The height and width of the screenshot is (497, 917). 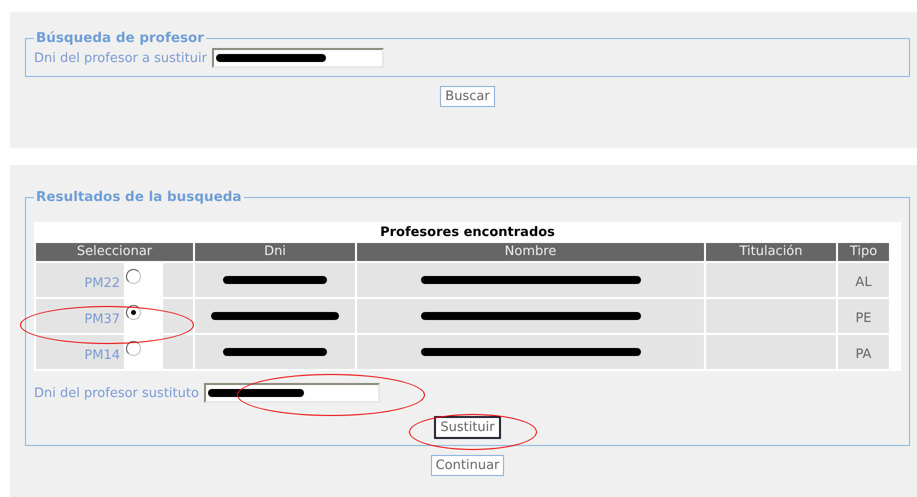 What do you see at coordinates (771, 252) in the screenshot?
I see `column-header: Titulación` at bounding box center [771, 252].